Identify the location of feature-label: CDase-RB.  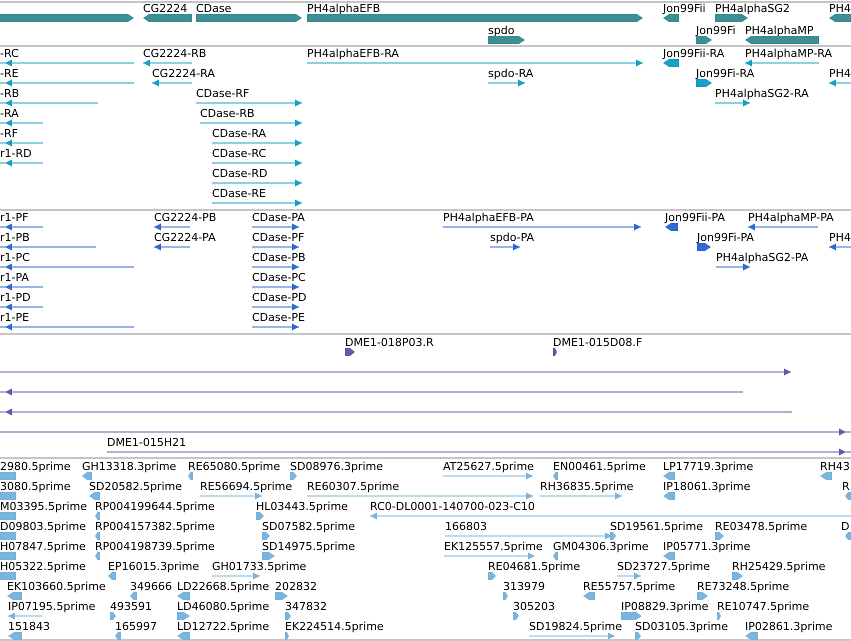
(227, 113).